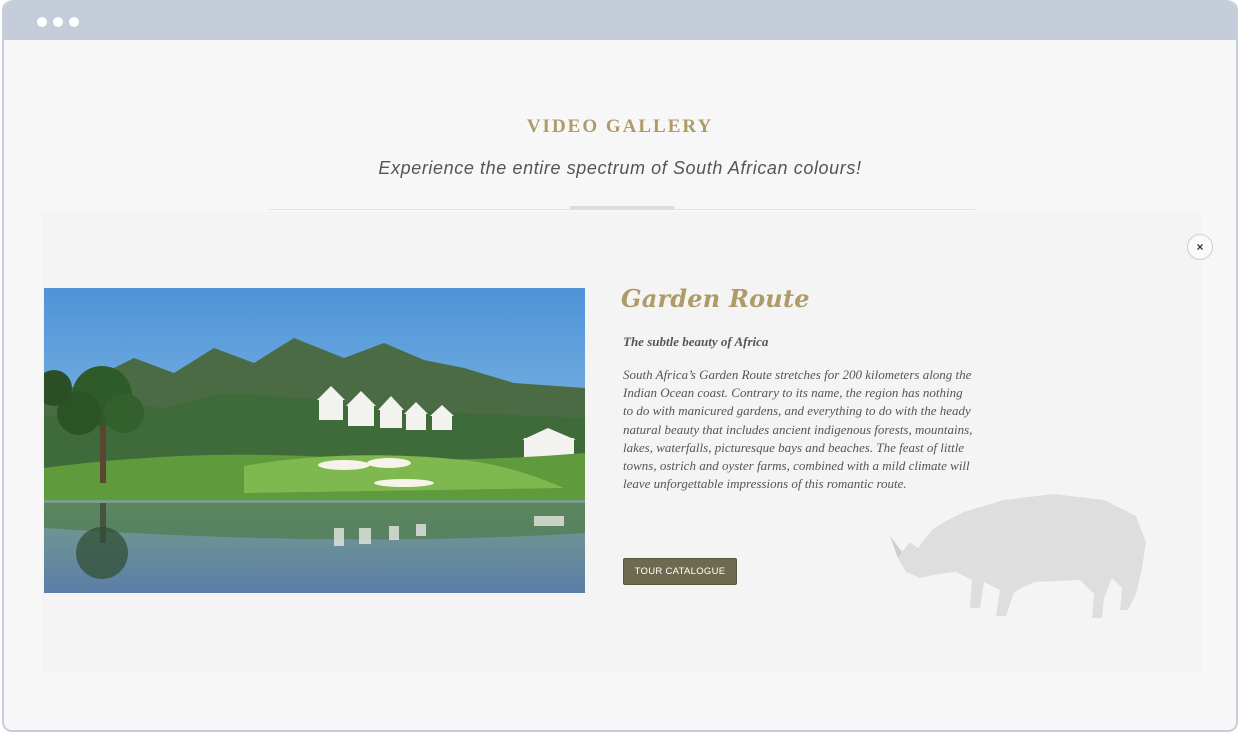 Image resolution: width=1240 pixels, height=734 pixels. I want to click on divider-accent, so click(622, 207).